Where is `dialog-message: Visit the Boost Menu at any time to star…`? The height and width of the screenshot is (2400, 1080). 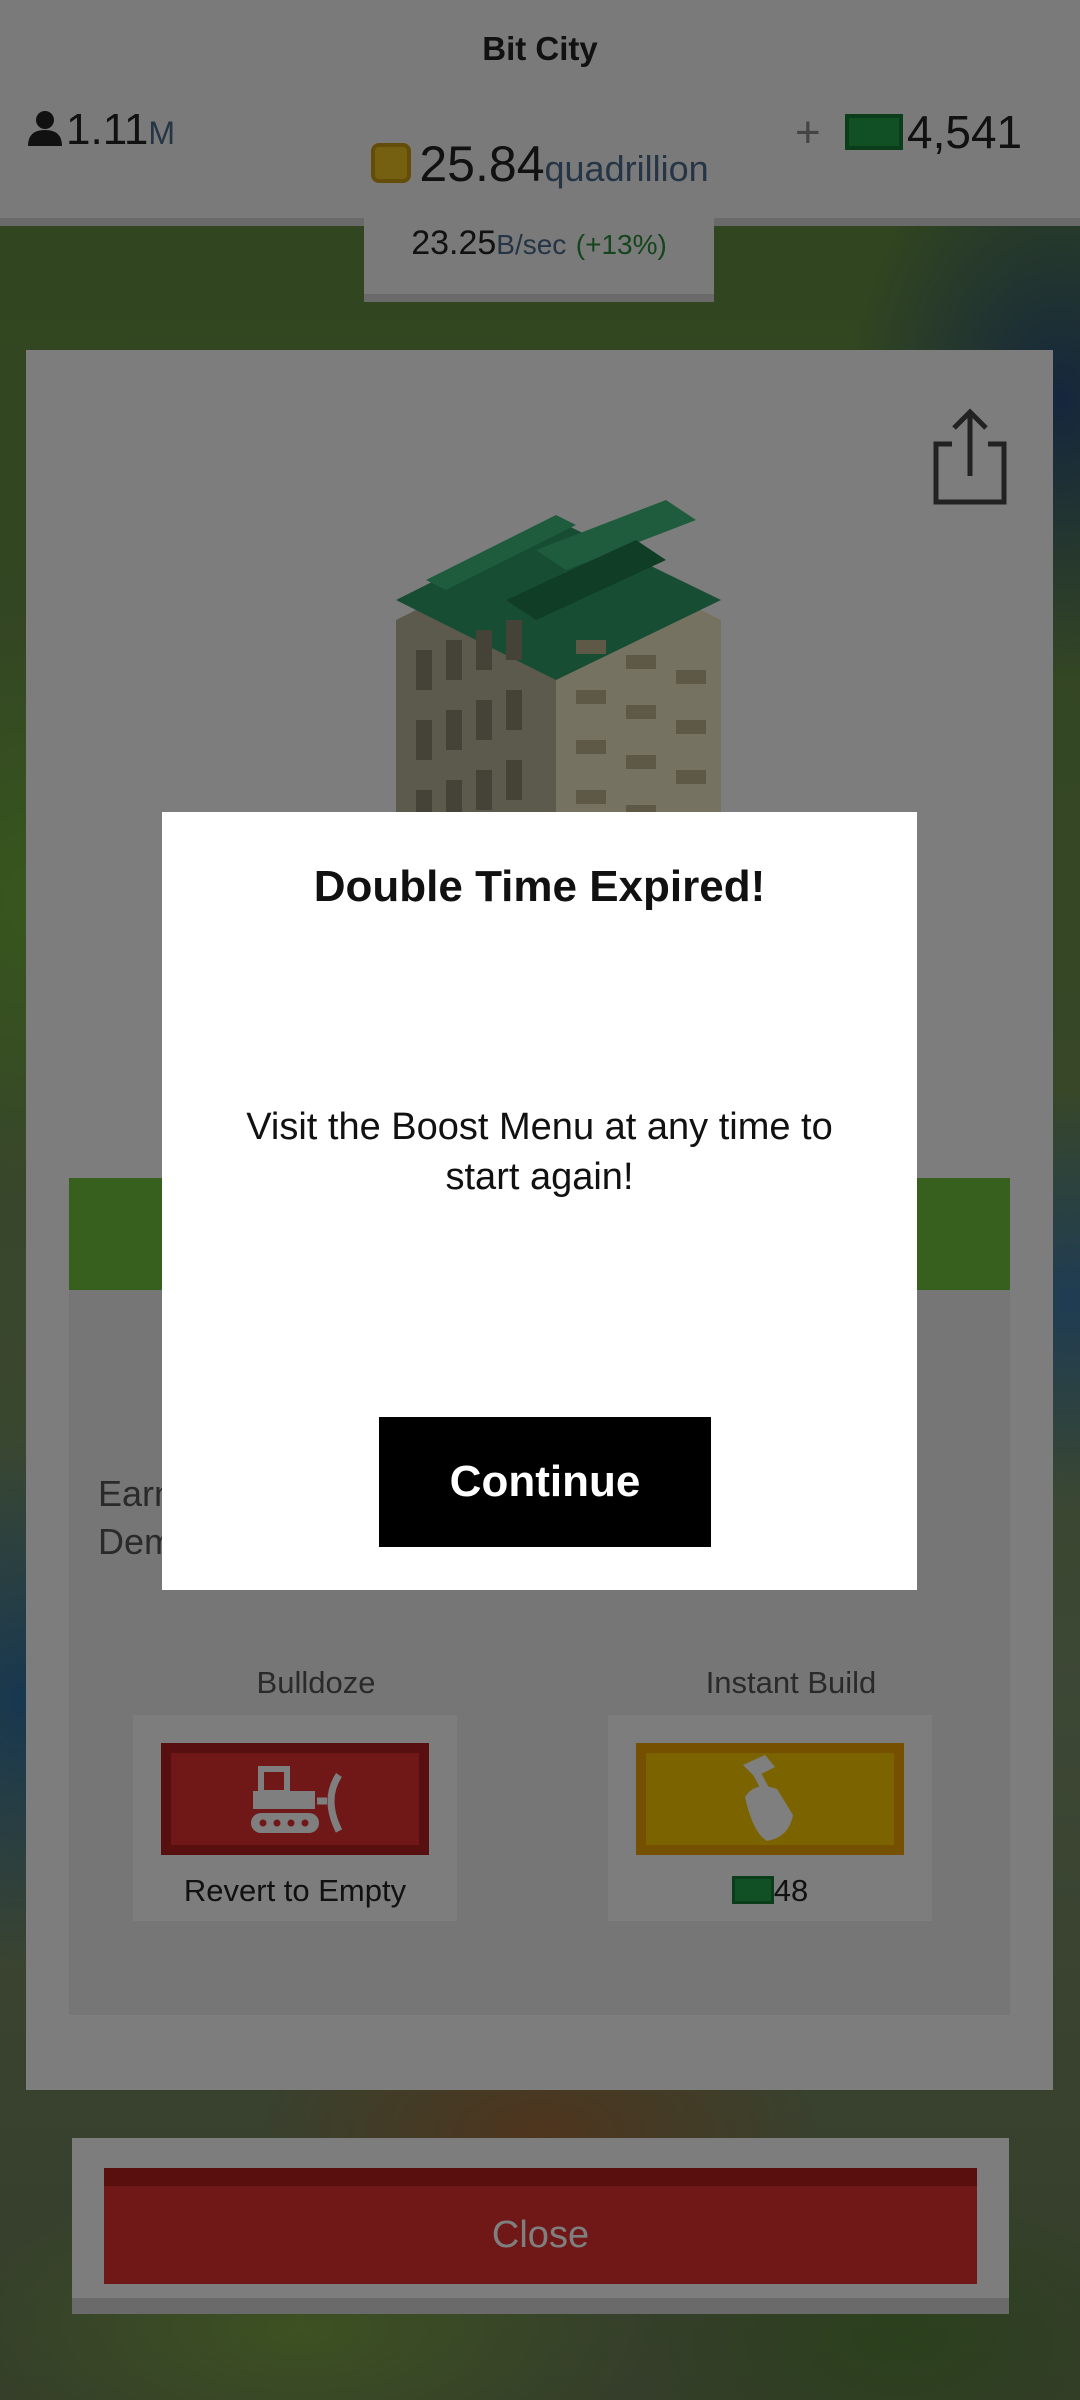 dialog-message: Visit the Boost Menu at any time to star… is located at coordinates (539, 1152).